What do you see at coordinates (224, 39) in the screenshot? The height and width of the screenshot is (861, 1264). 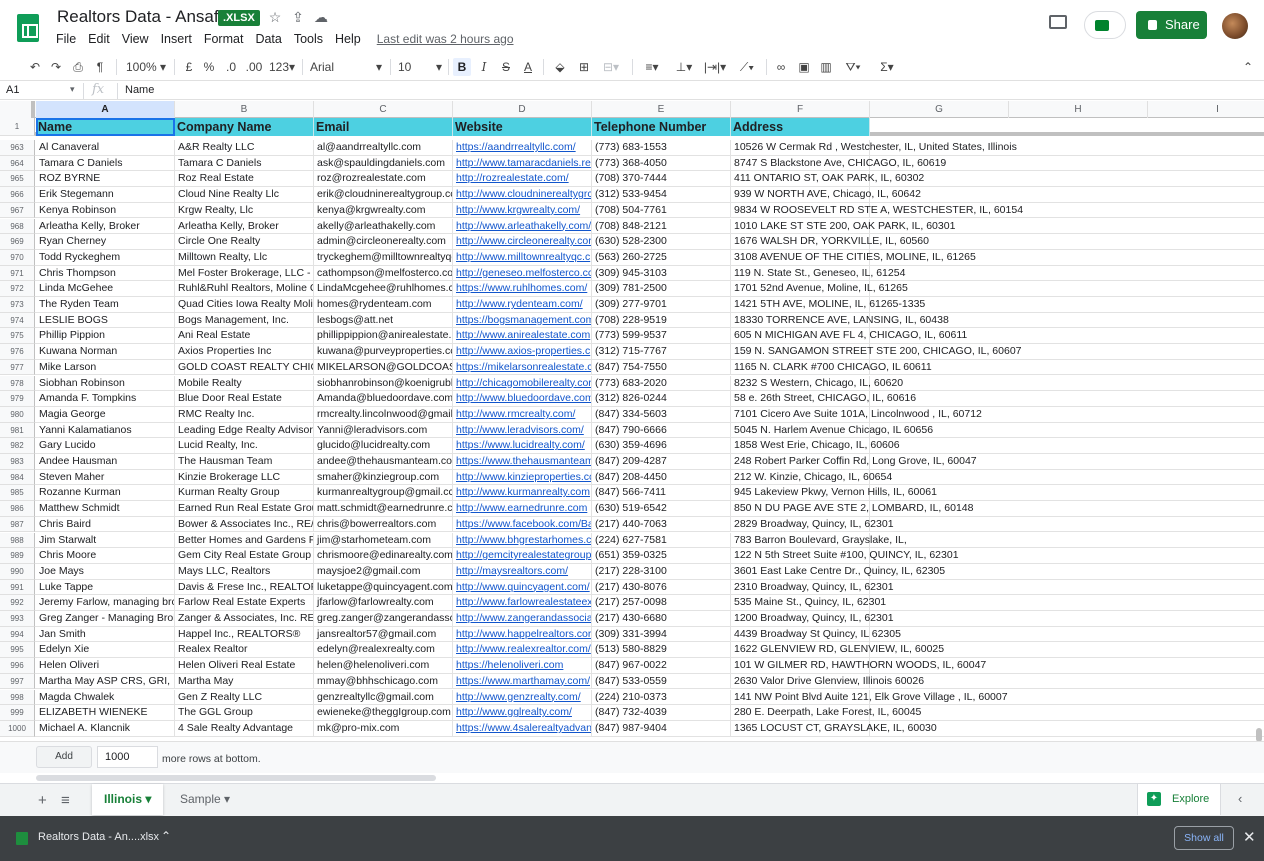 I see `menu-format: Format` at bounding box center [224, 39].